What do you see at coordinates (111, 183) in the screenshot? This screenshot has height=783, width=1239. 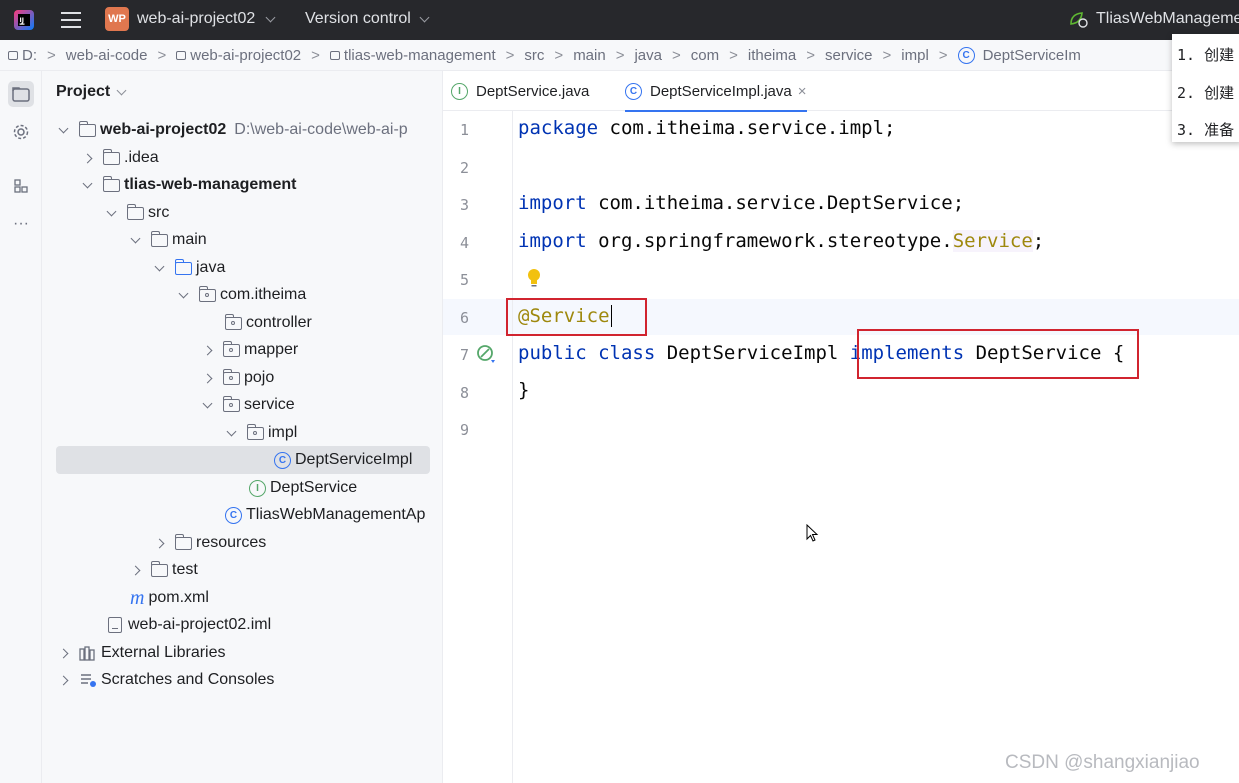 I see `module-folder-icon` at bounding box center [111, 183].